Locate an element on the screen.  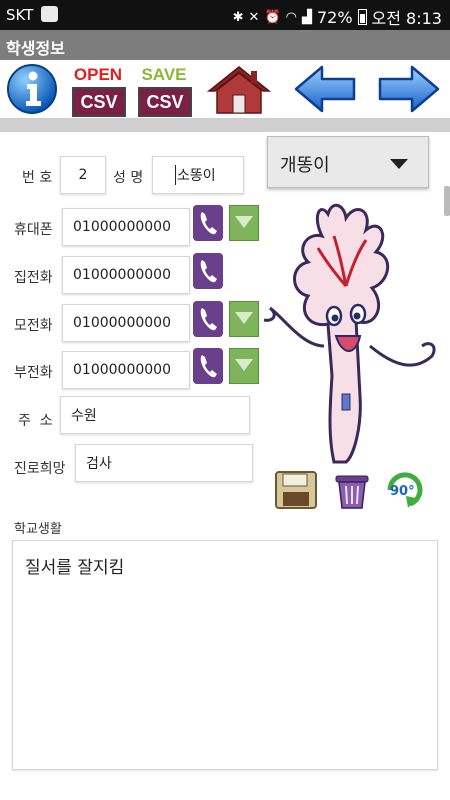
arrow-right-icon is located at coordinates (409, 89).